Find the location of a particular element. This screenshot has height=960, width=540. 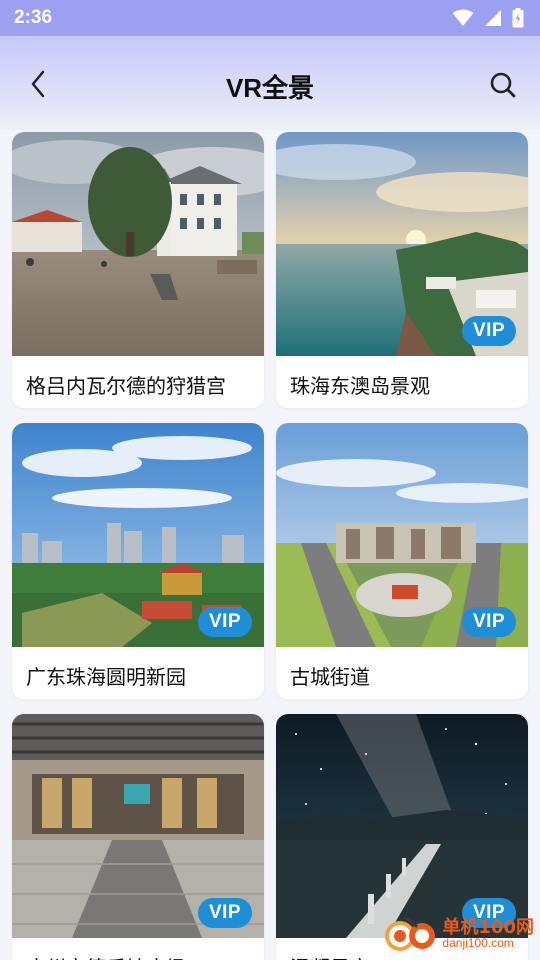

panorama-card: 格吕内瓦尔德的狩猎宫 is located at coordinates (138, 270).